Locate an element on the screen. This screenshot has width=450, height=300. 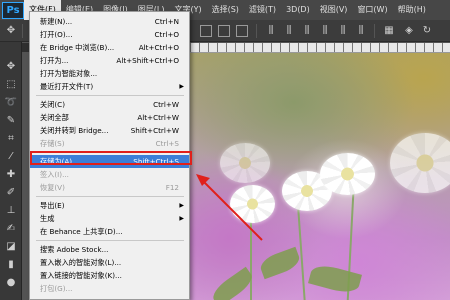
menu-item-label: 生成 is located at coordinates (47, 218).